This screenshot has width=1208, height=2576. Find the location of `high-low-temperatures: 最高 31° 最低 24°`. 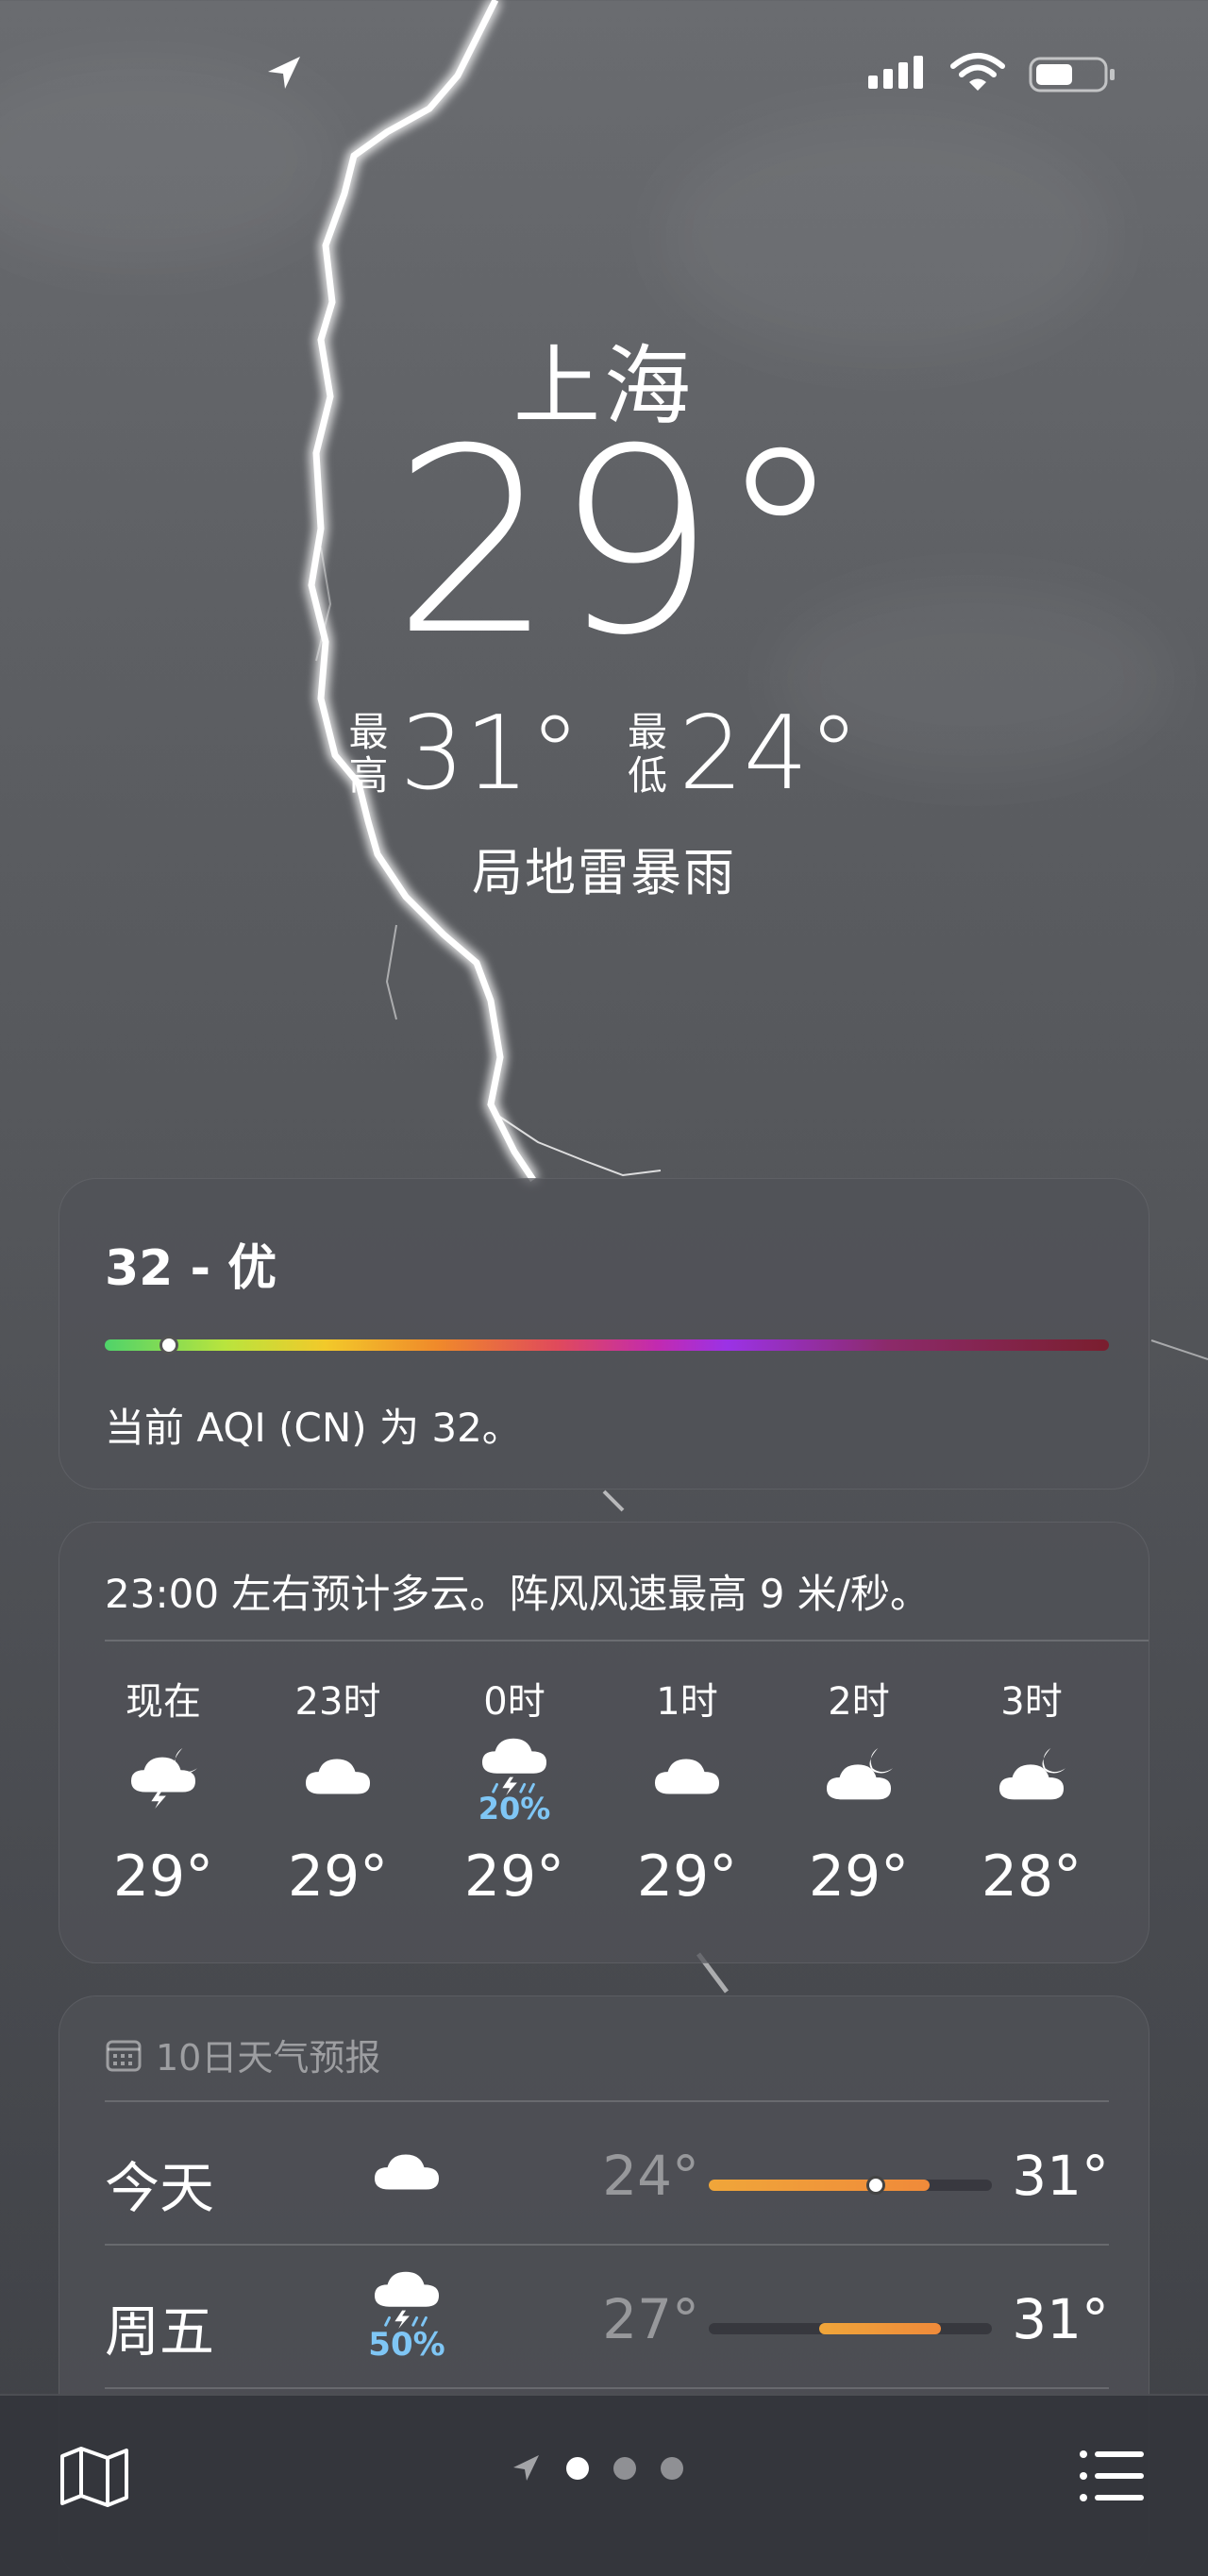

high-low-temperatures: 最高 31° 最低 24° is located at coordinates (604, 754).